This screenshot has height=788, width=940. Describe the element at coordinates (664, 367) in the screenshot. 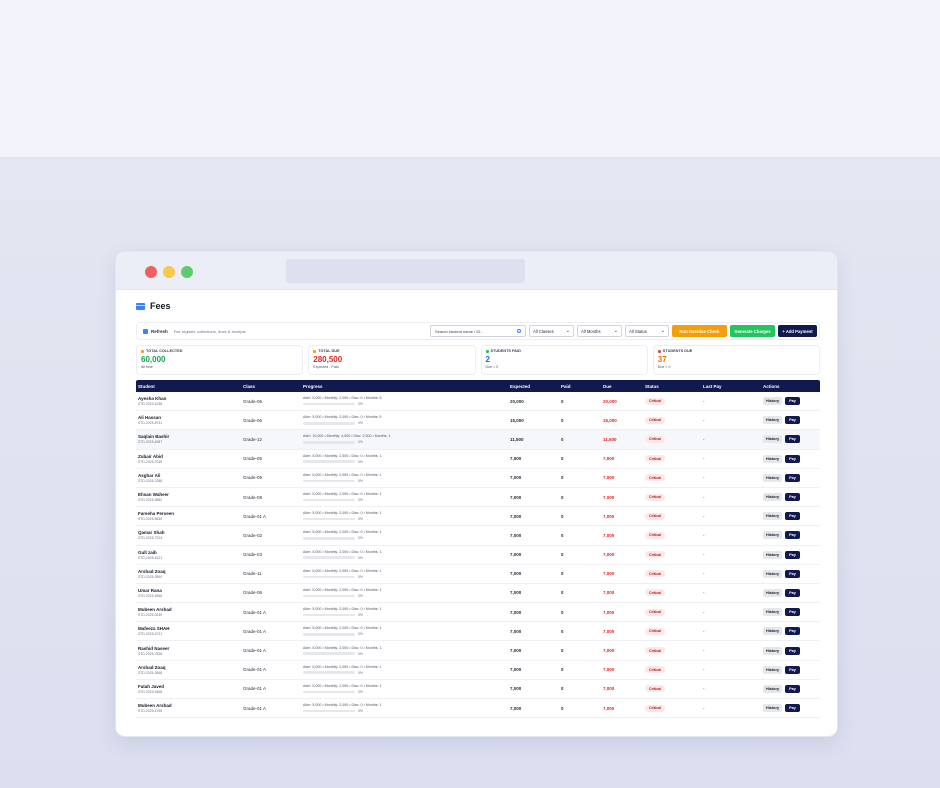

I see `card-subtext: Due > 0` at that location.